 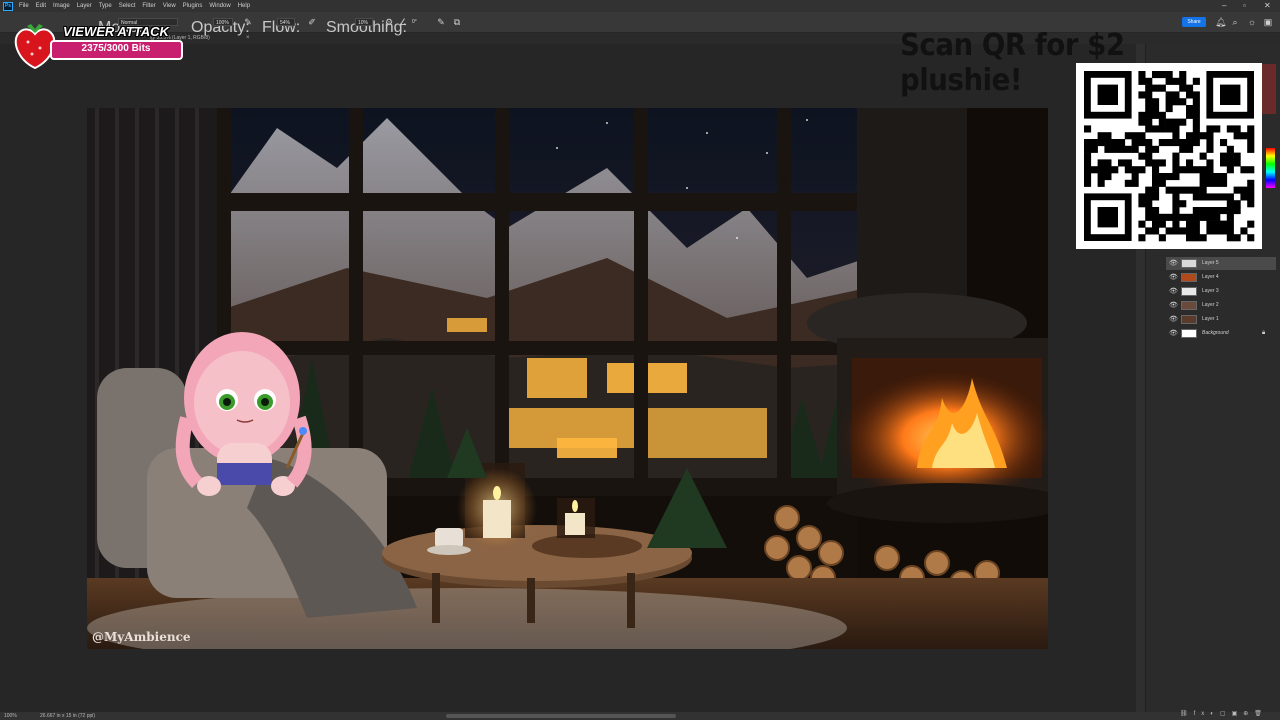 What do you see at coordinates (1210, 263) in the screenshot?
I see `layer-name: Layer 5` at bounding box center [1210, 263].